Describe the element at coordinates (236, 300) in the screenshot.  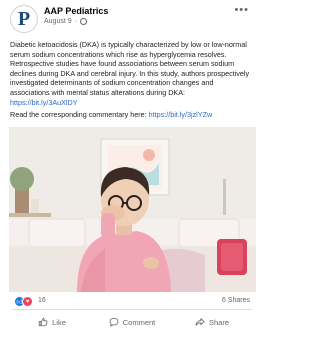
I see `share-count: 6 Shares` at that location.